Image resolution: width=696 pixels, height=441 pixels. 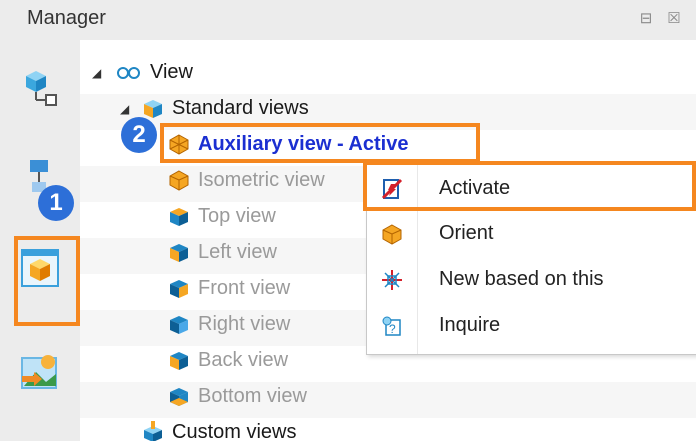 What do you see at coordinates (392, 234) in the screenshot?
I see `orient-icon` at bounding box center [392, 234].